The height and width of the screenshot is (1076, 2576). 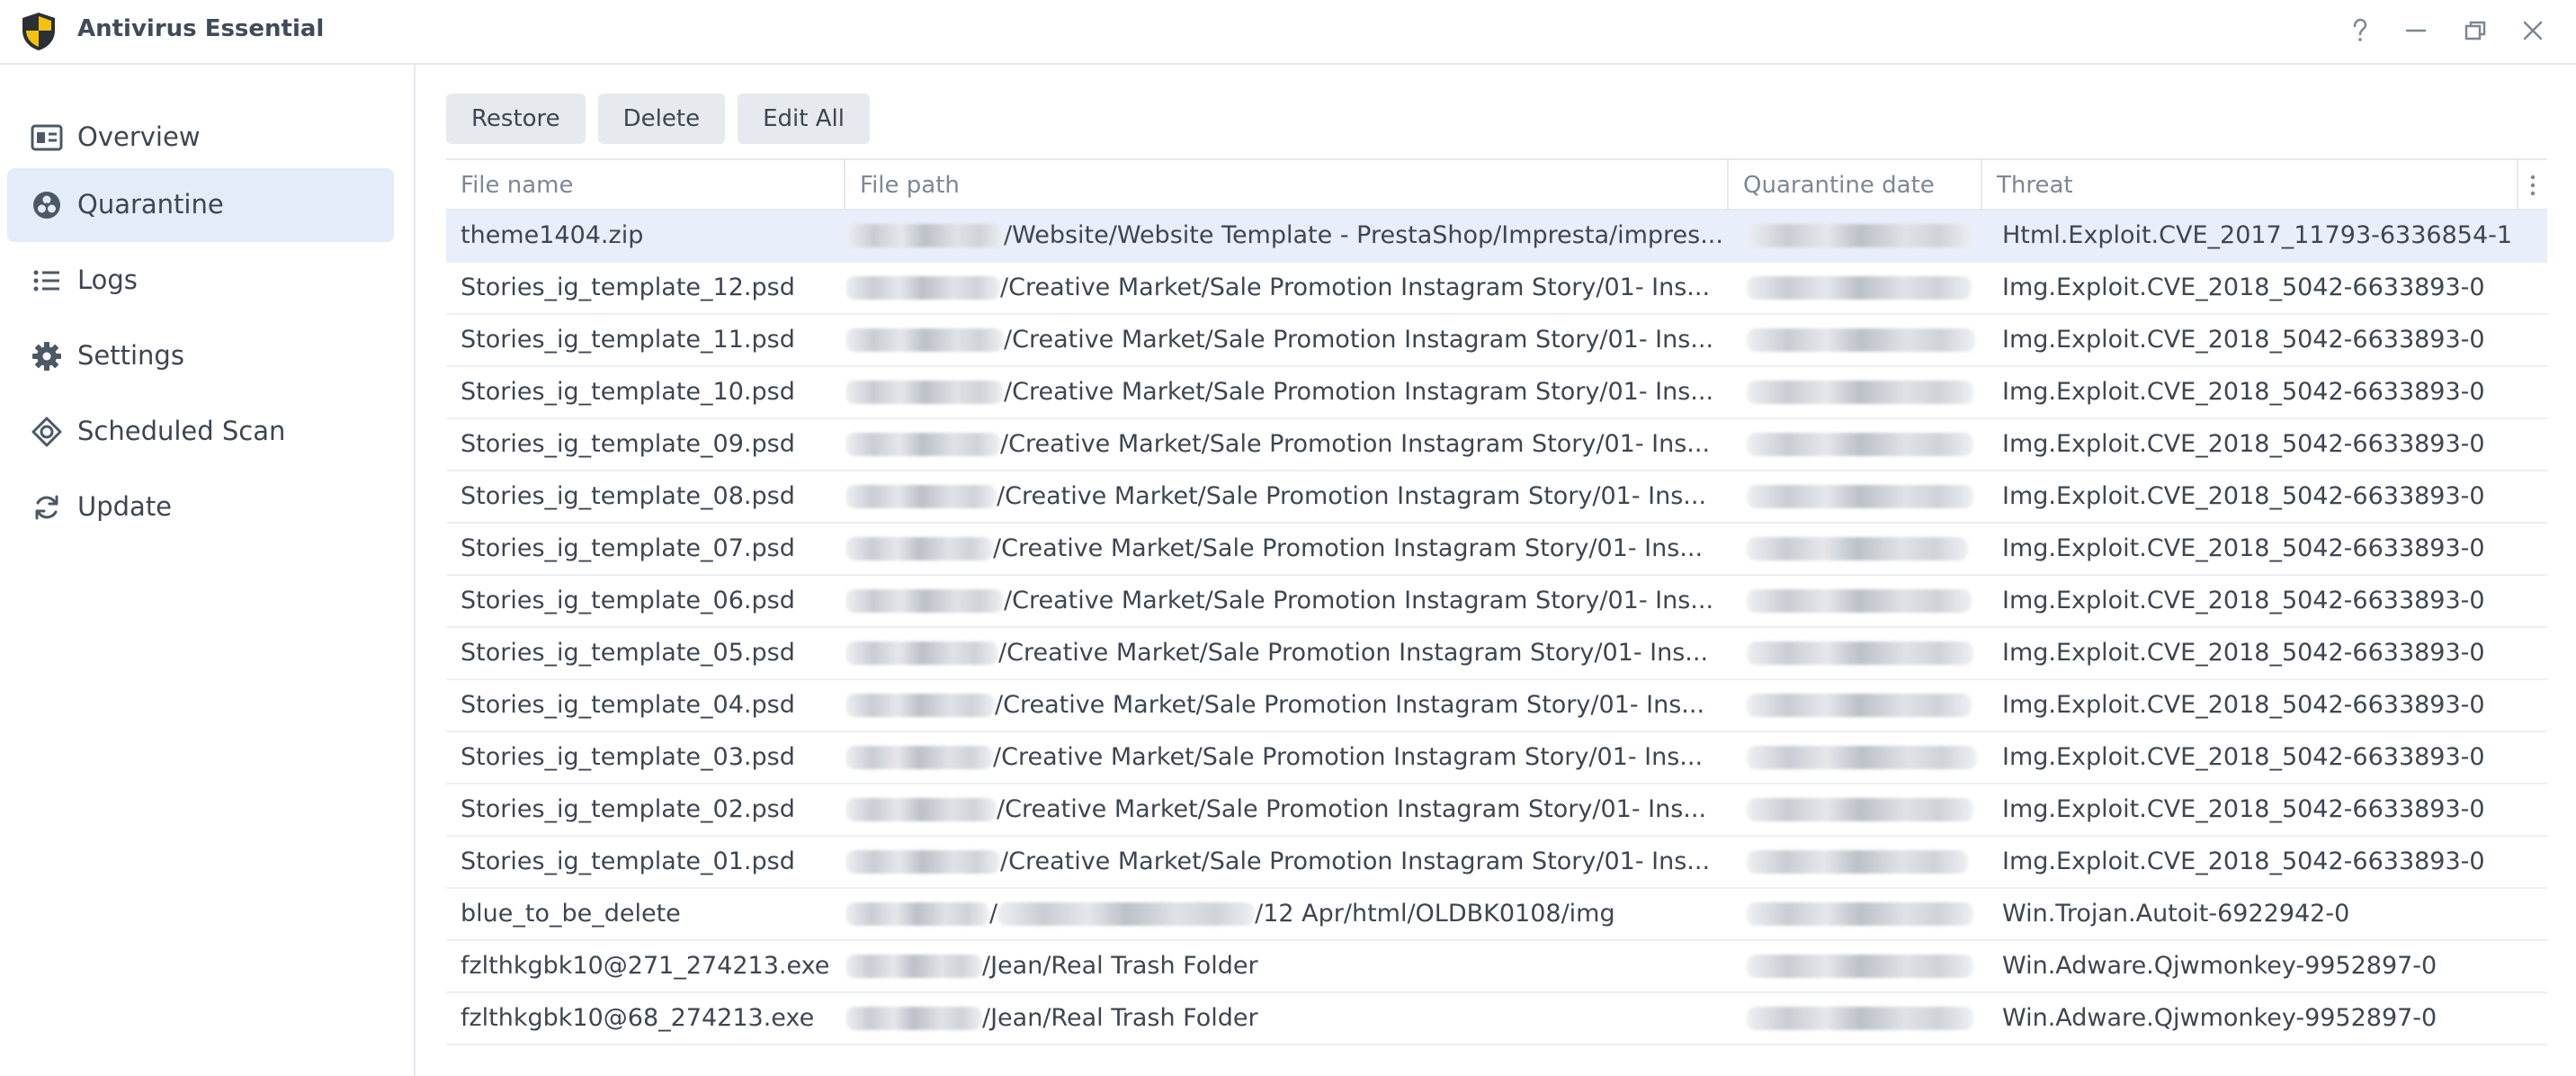 I want to click on column-menu-icon, so click(x=2532, y=185).